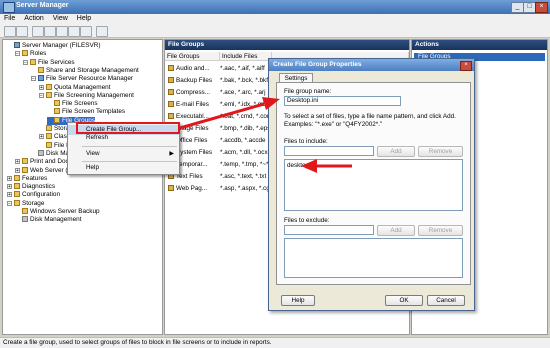  Describe the element at coordinates (271, 103) in the screenshot. I see `arrowhead-name-field` at that location.